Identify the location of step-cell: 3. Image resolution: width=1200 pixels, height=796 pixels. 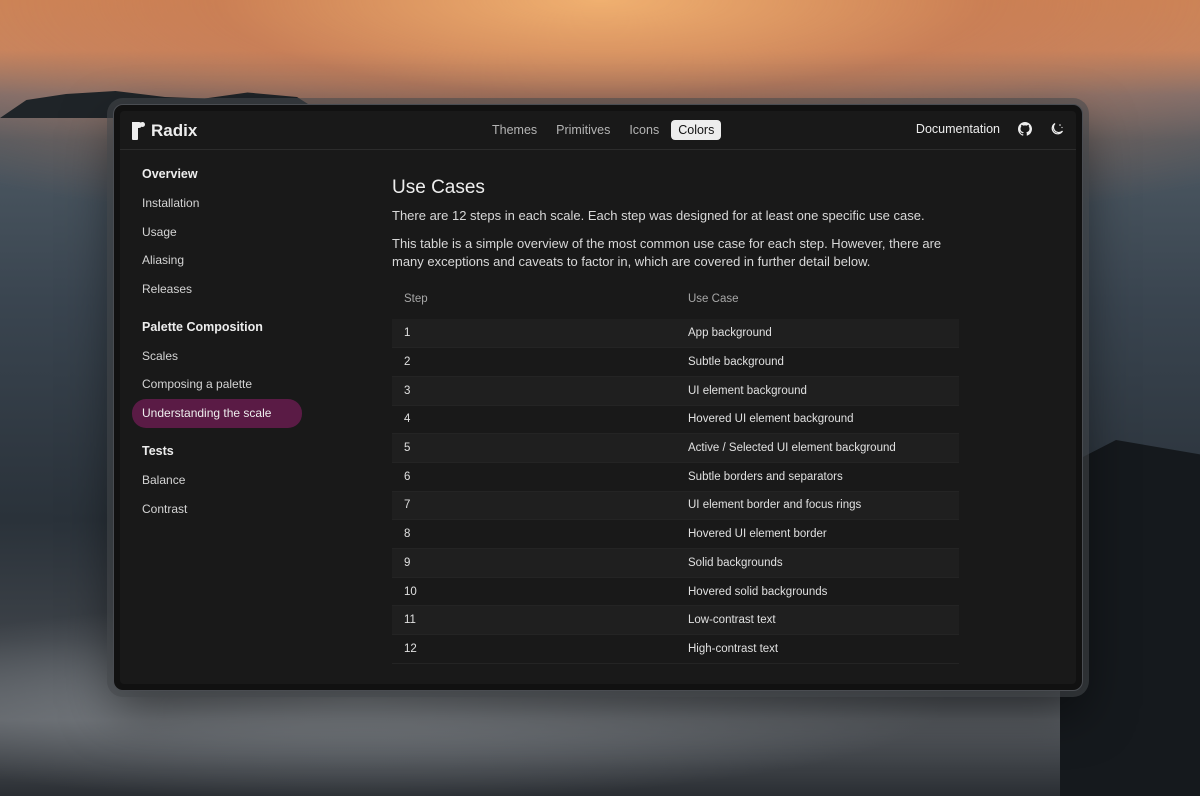
(540, 391).